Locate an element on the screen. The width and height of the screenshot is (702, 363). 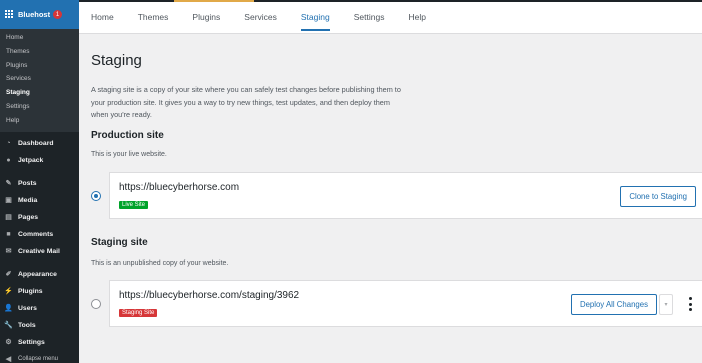
pin-icon: ✎ is located at coordinates (8, 184).